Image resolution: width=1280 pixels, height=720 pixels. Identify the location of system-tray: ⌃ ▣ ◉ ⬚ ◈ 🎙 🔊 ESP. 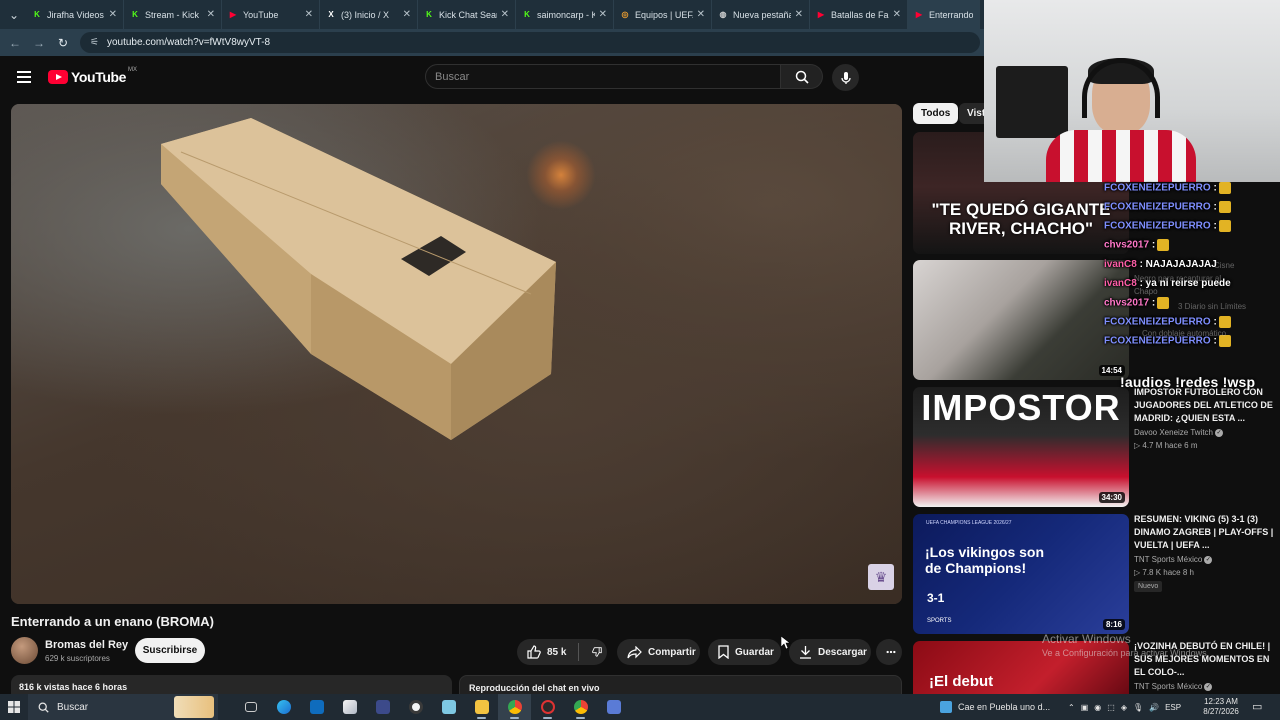
(1124, 707).